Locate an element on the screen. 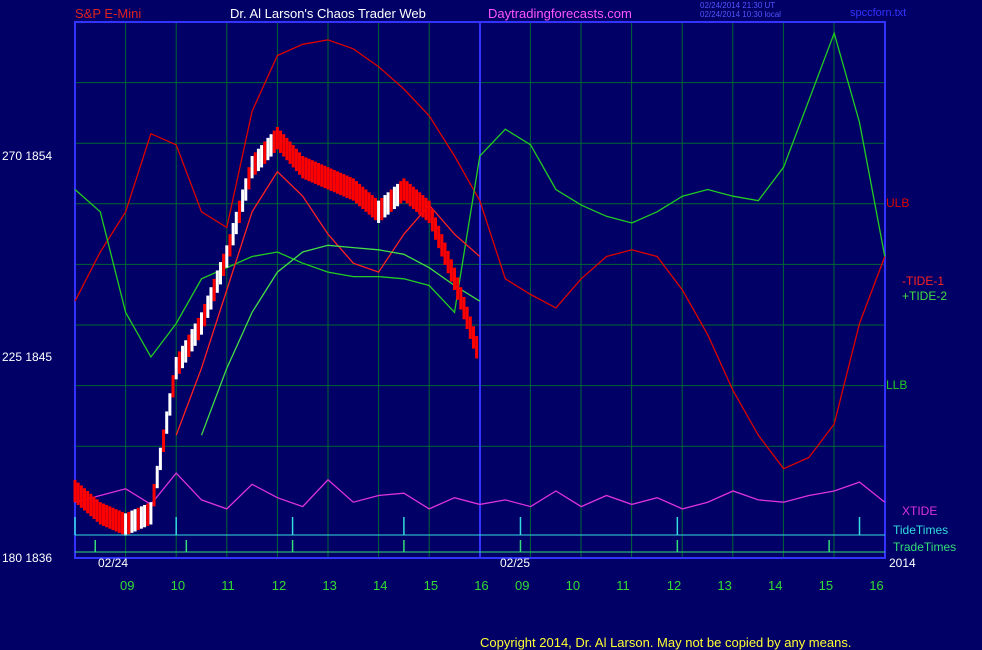 The width and height of the screenshot is (982, 650). series-label-tide-2: +TIDE-2 is located at coordinates (924, 296).